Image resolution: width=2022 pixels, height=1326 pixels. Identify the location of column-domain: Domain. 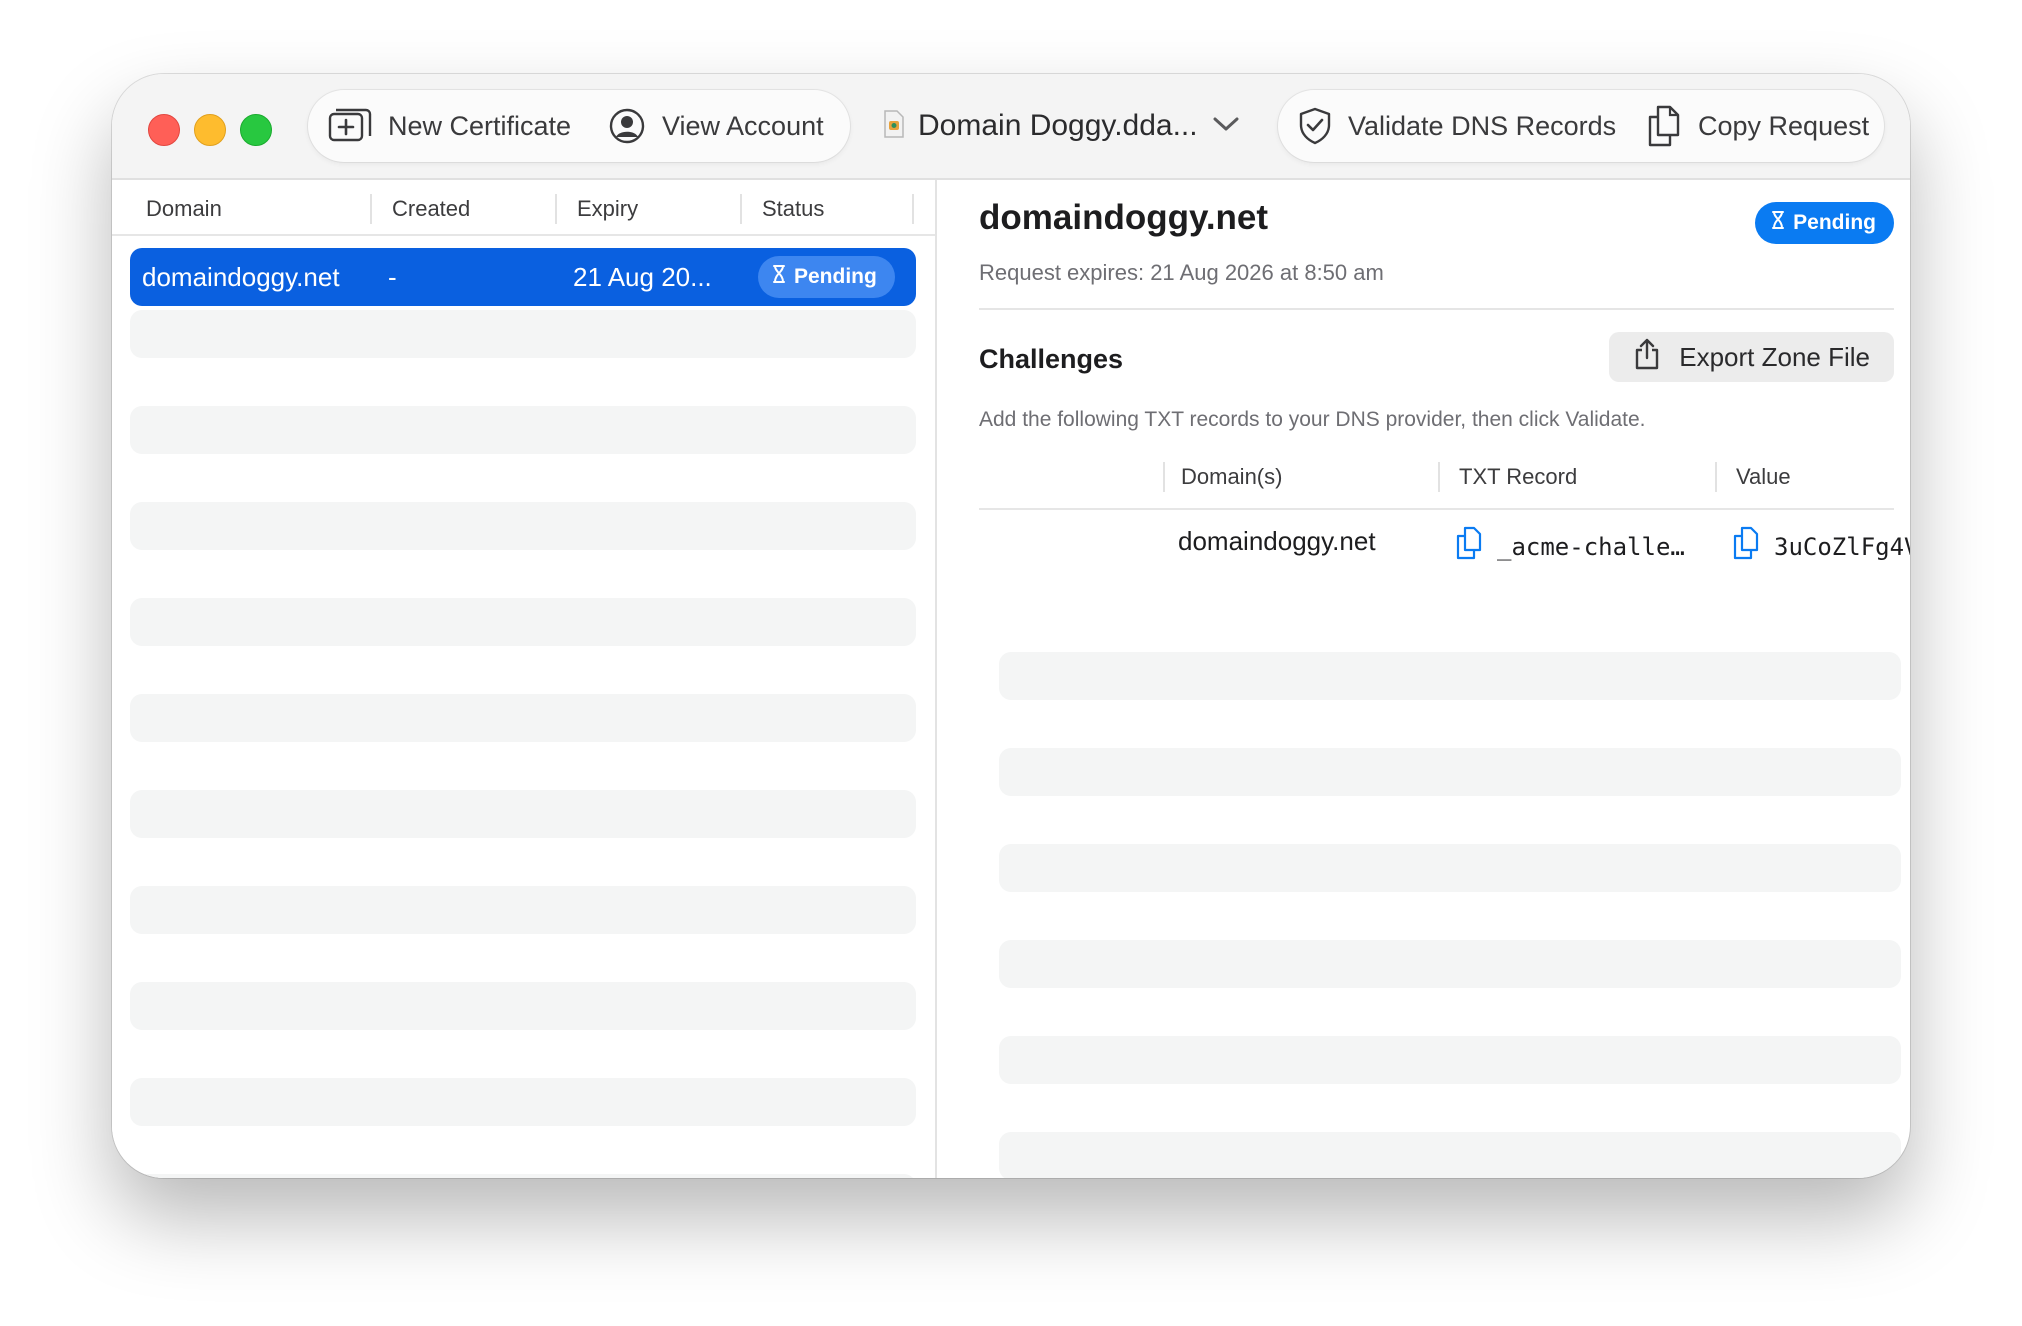
(184, 209).